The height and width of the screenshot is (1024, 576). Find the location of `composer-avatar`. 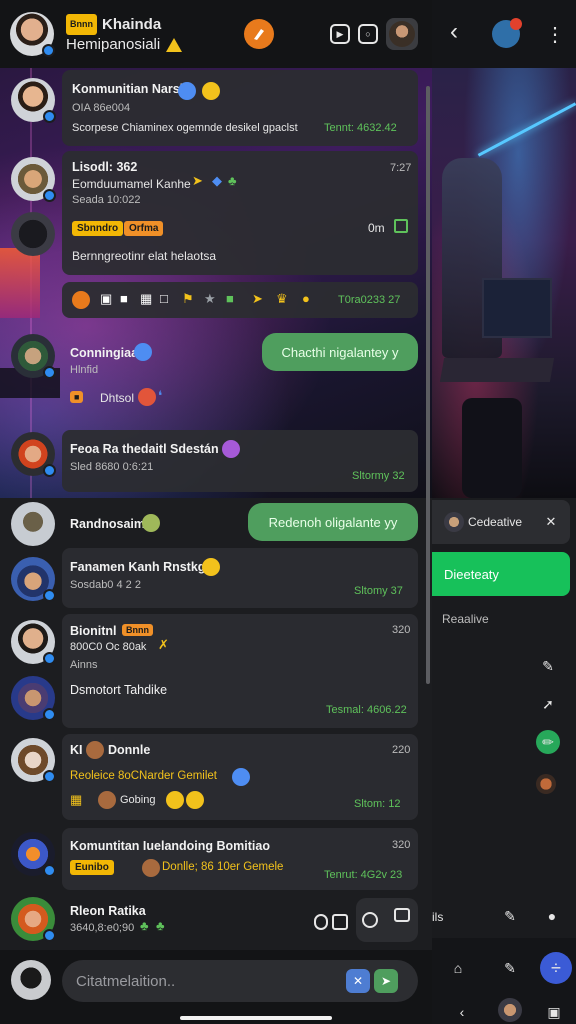

composer-avatar is located at coordinates (31, 980).